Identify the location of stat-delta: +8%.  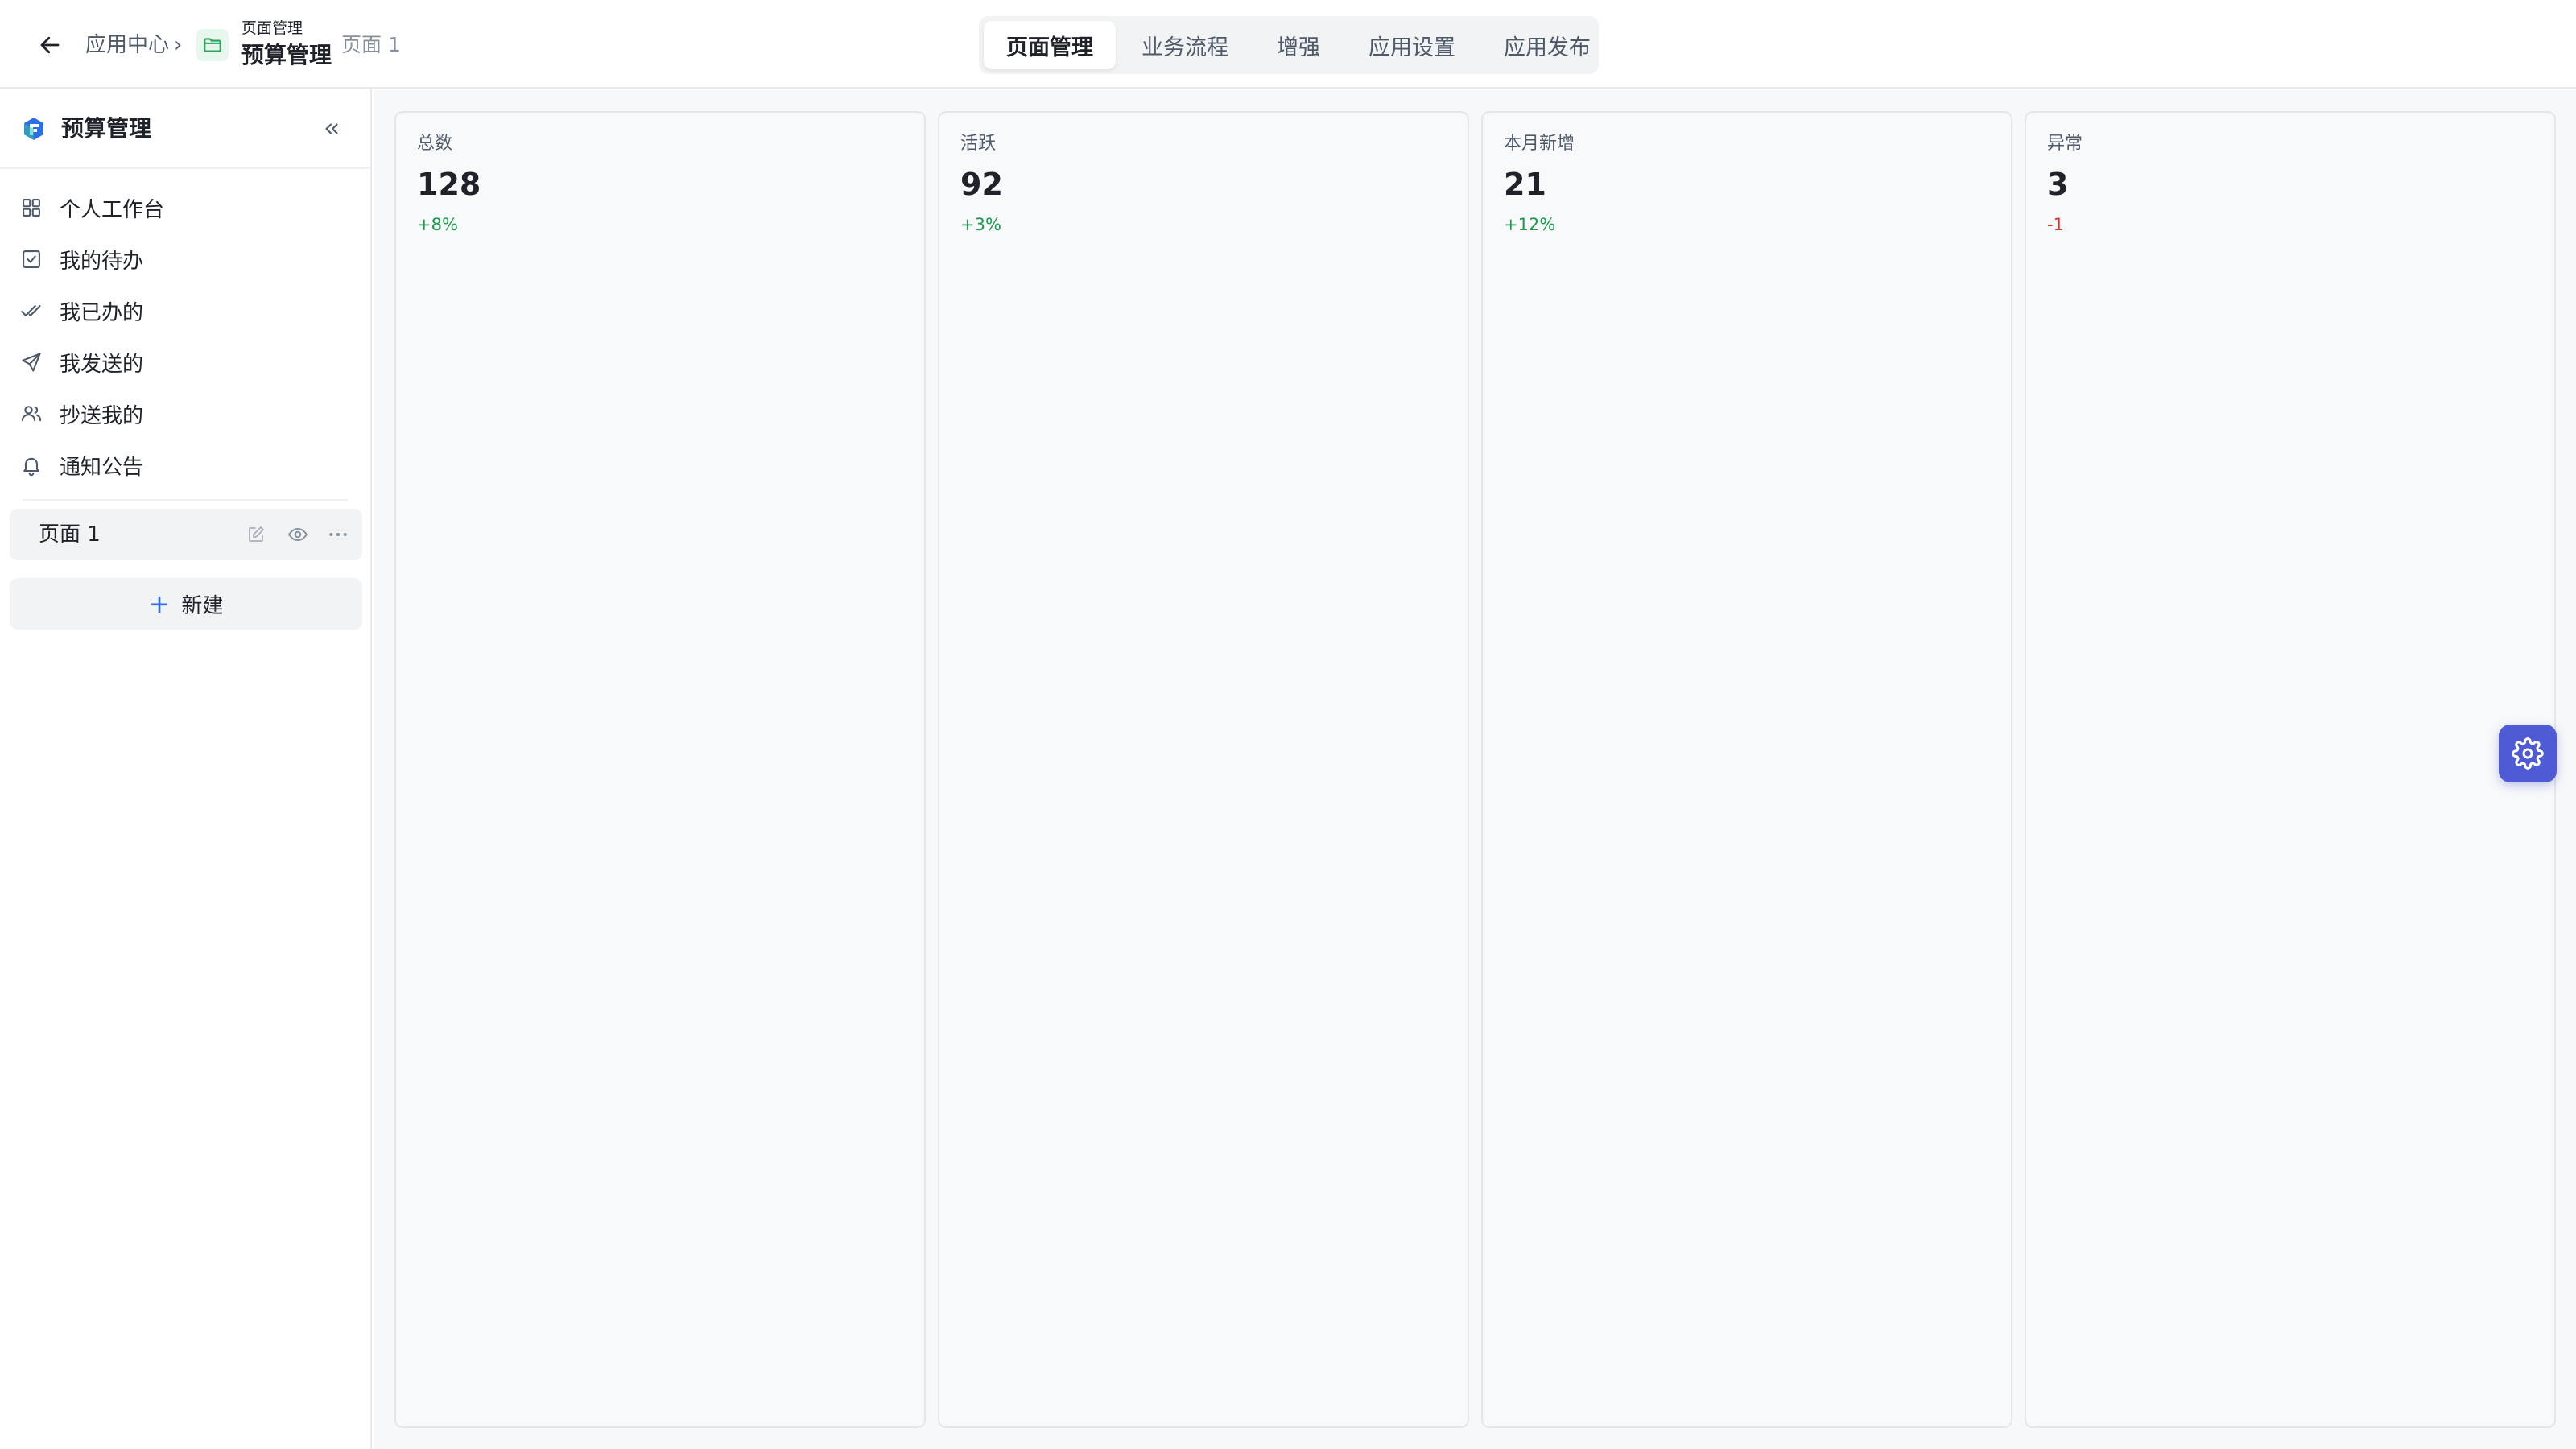
(437, 224).